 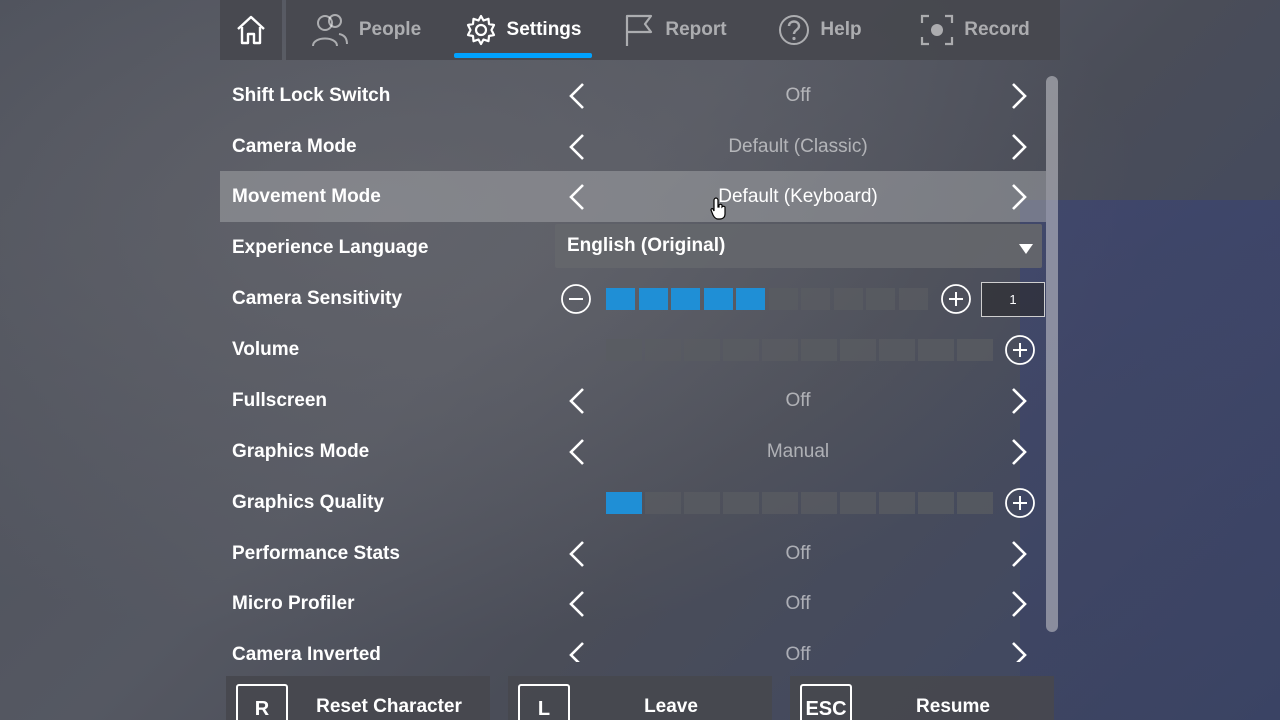 I want to click on tab-settings: Settings, so click(x=523, y=30).